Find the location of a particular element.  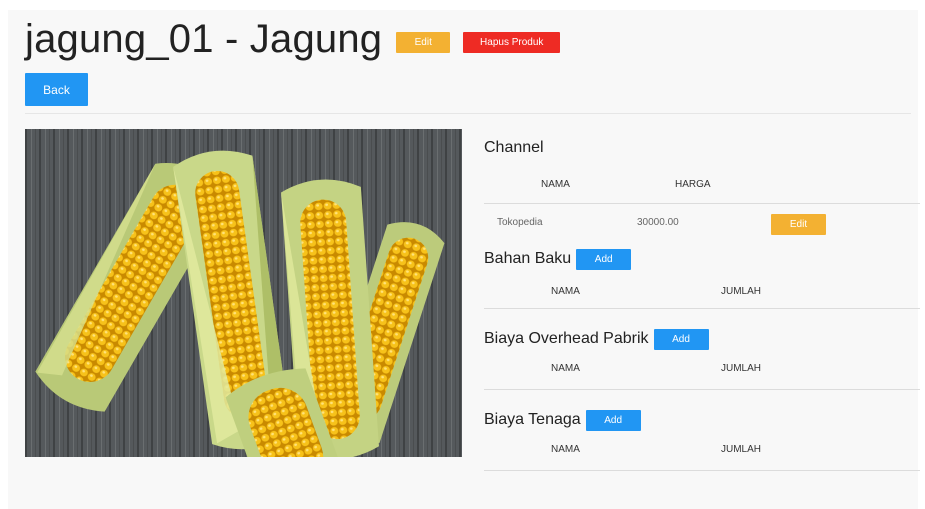

title-row: jagung_01 - Jagung Edit Hapus Produk is located at coordinates (293, 39).